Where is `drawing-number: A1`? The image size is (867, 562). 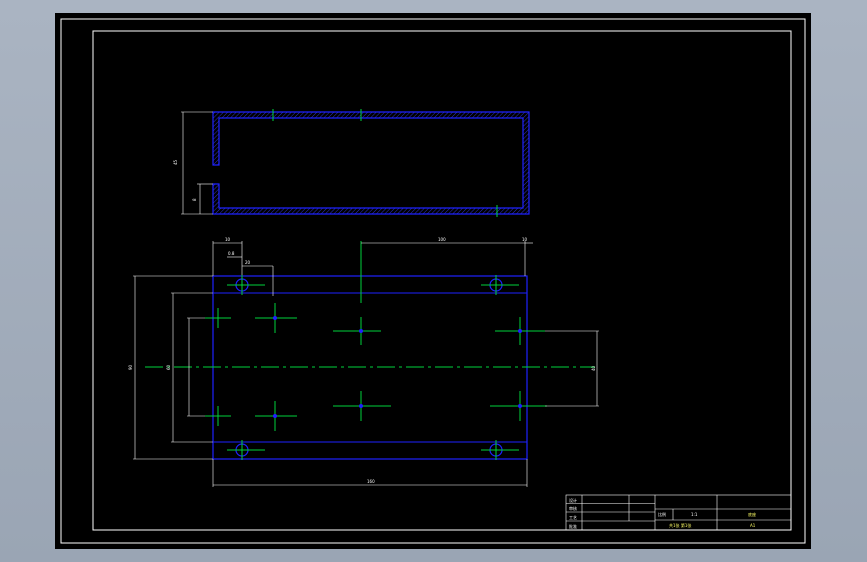
drawing-number: A1 is located at coordinates (753, 525).